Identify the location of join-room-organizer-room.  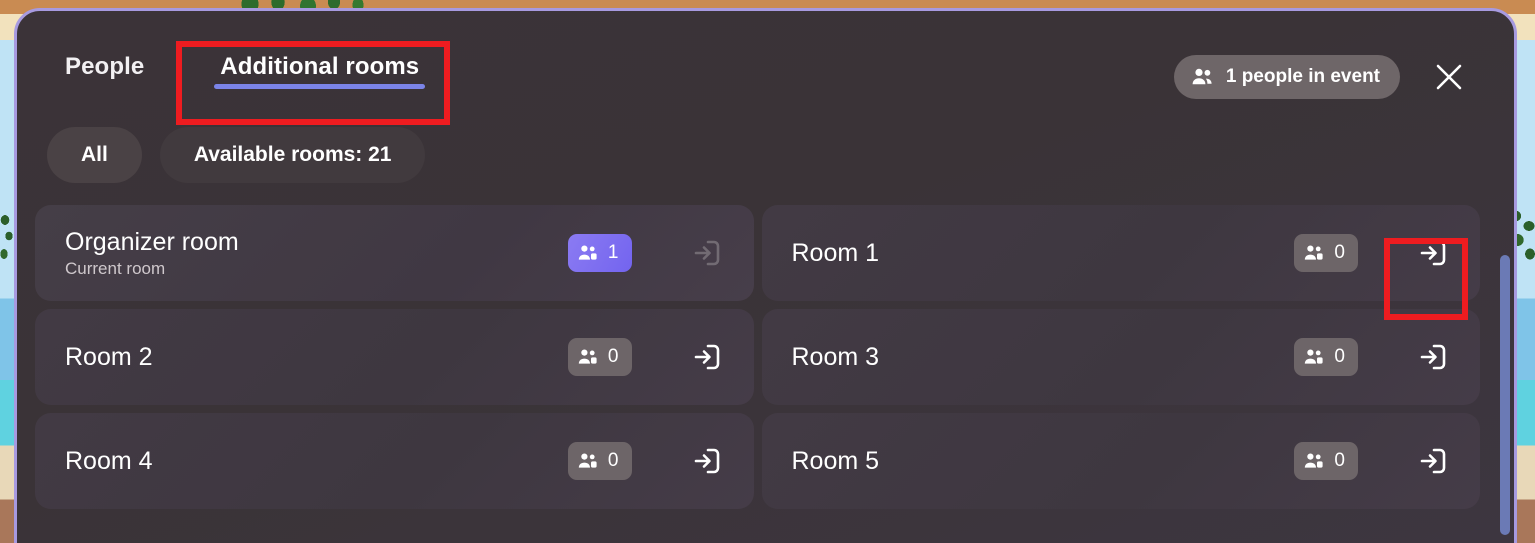
(707, 253).